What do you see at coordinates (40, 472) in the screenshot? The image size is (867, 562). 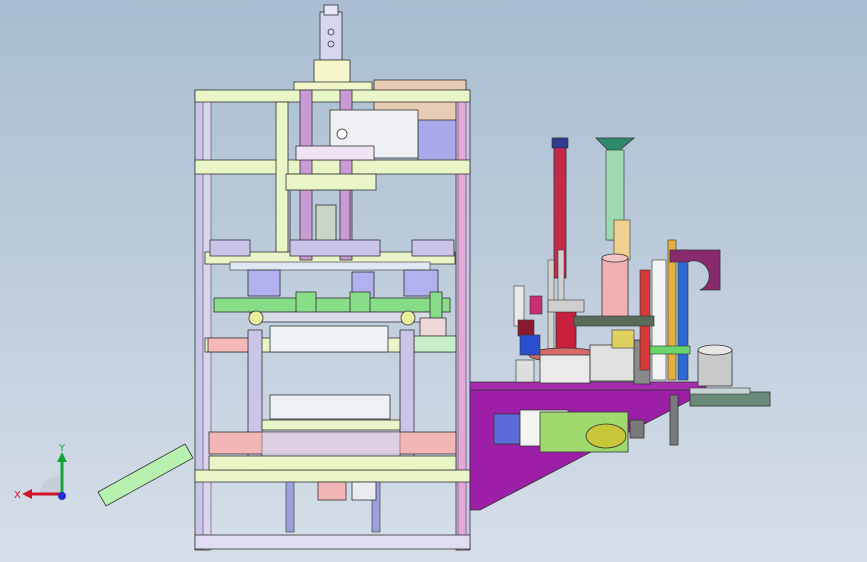 I see `axis-triad: Y X` at bounding box center [40, 472].